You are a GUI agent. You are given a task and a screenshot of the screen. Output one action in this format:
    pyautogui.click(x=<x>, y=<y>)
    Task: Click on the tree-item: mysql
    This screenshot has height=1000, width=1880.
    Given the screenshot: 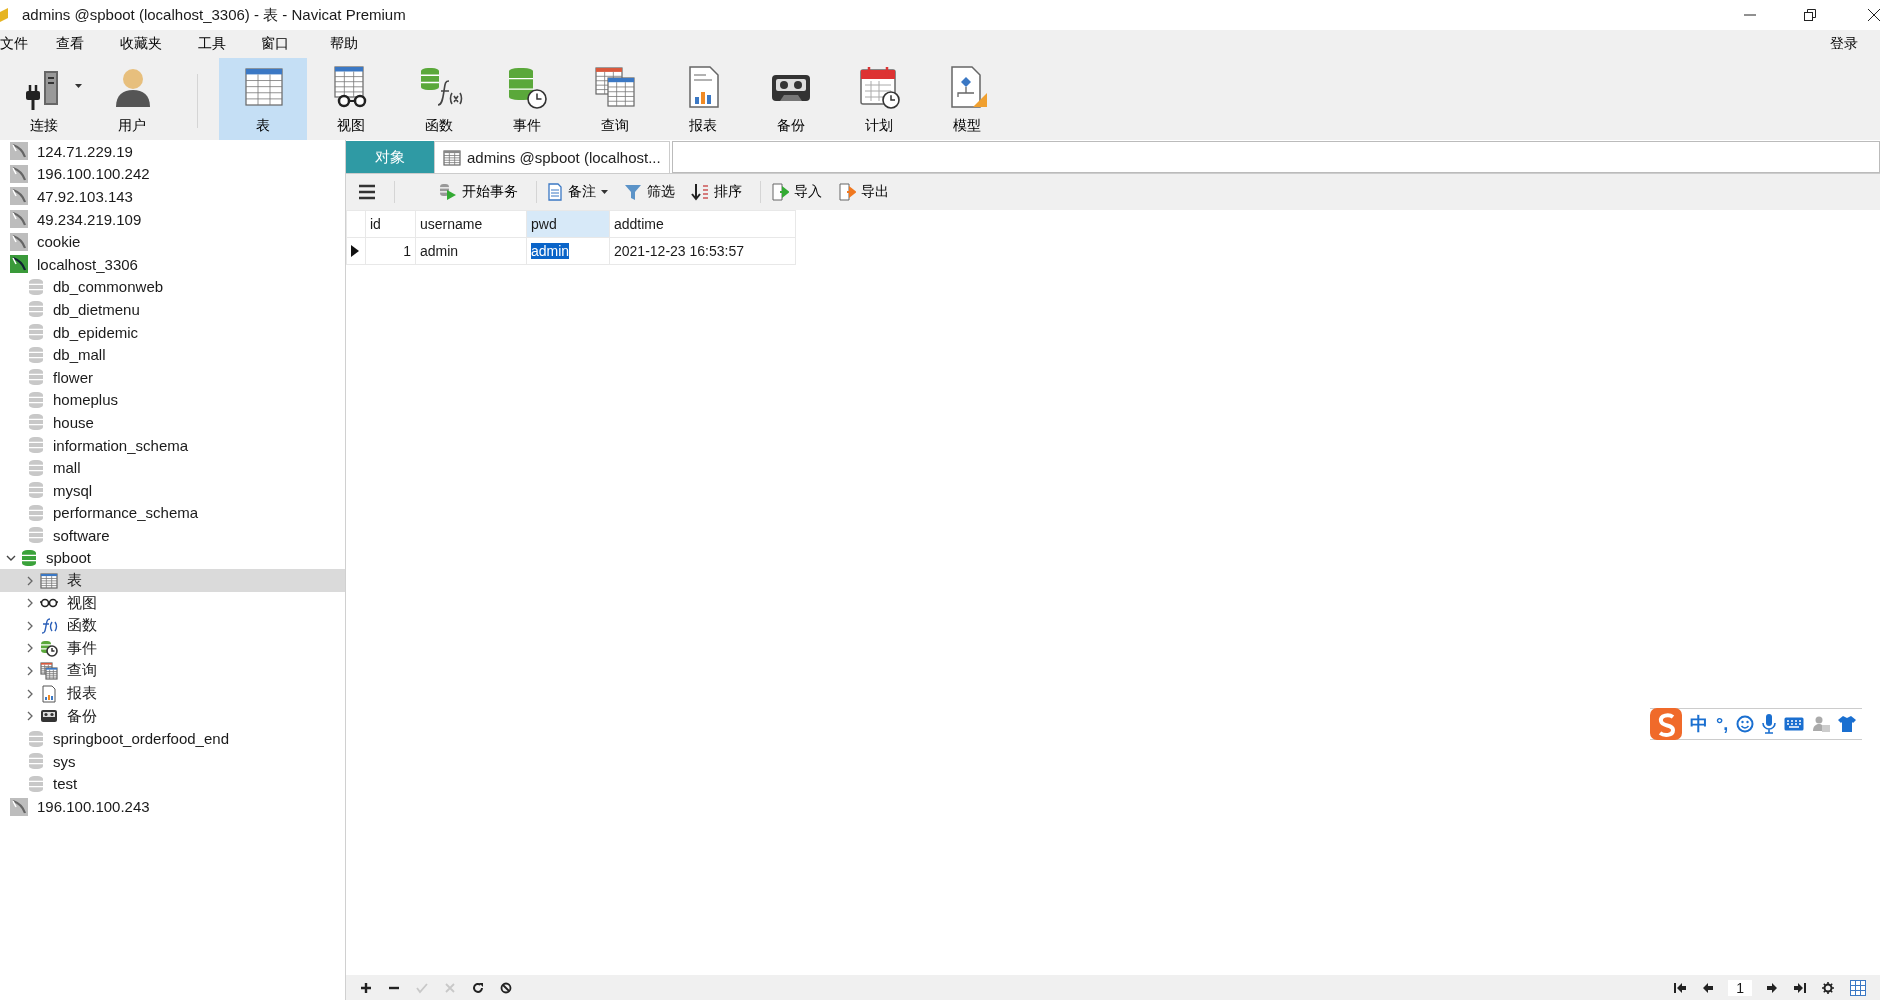 What is the action you would take?
    pyautogui.click(x=172, y=490)
    